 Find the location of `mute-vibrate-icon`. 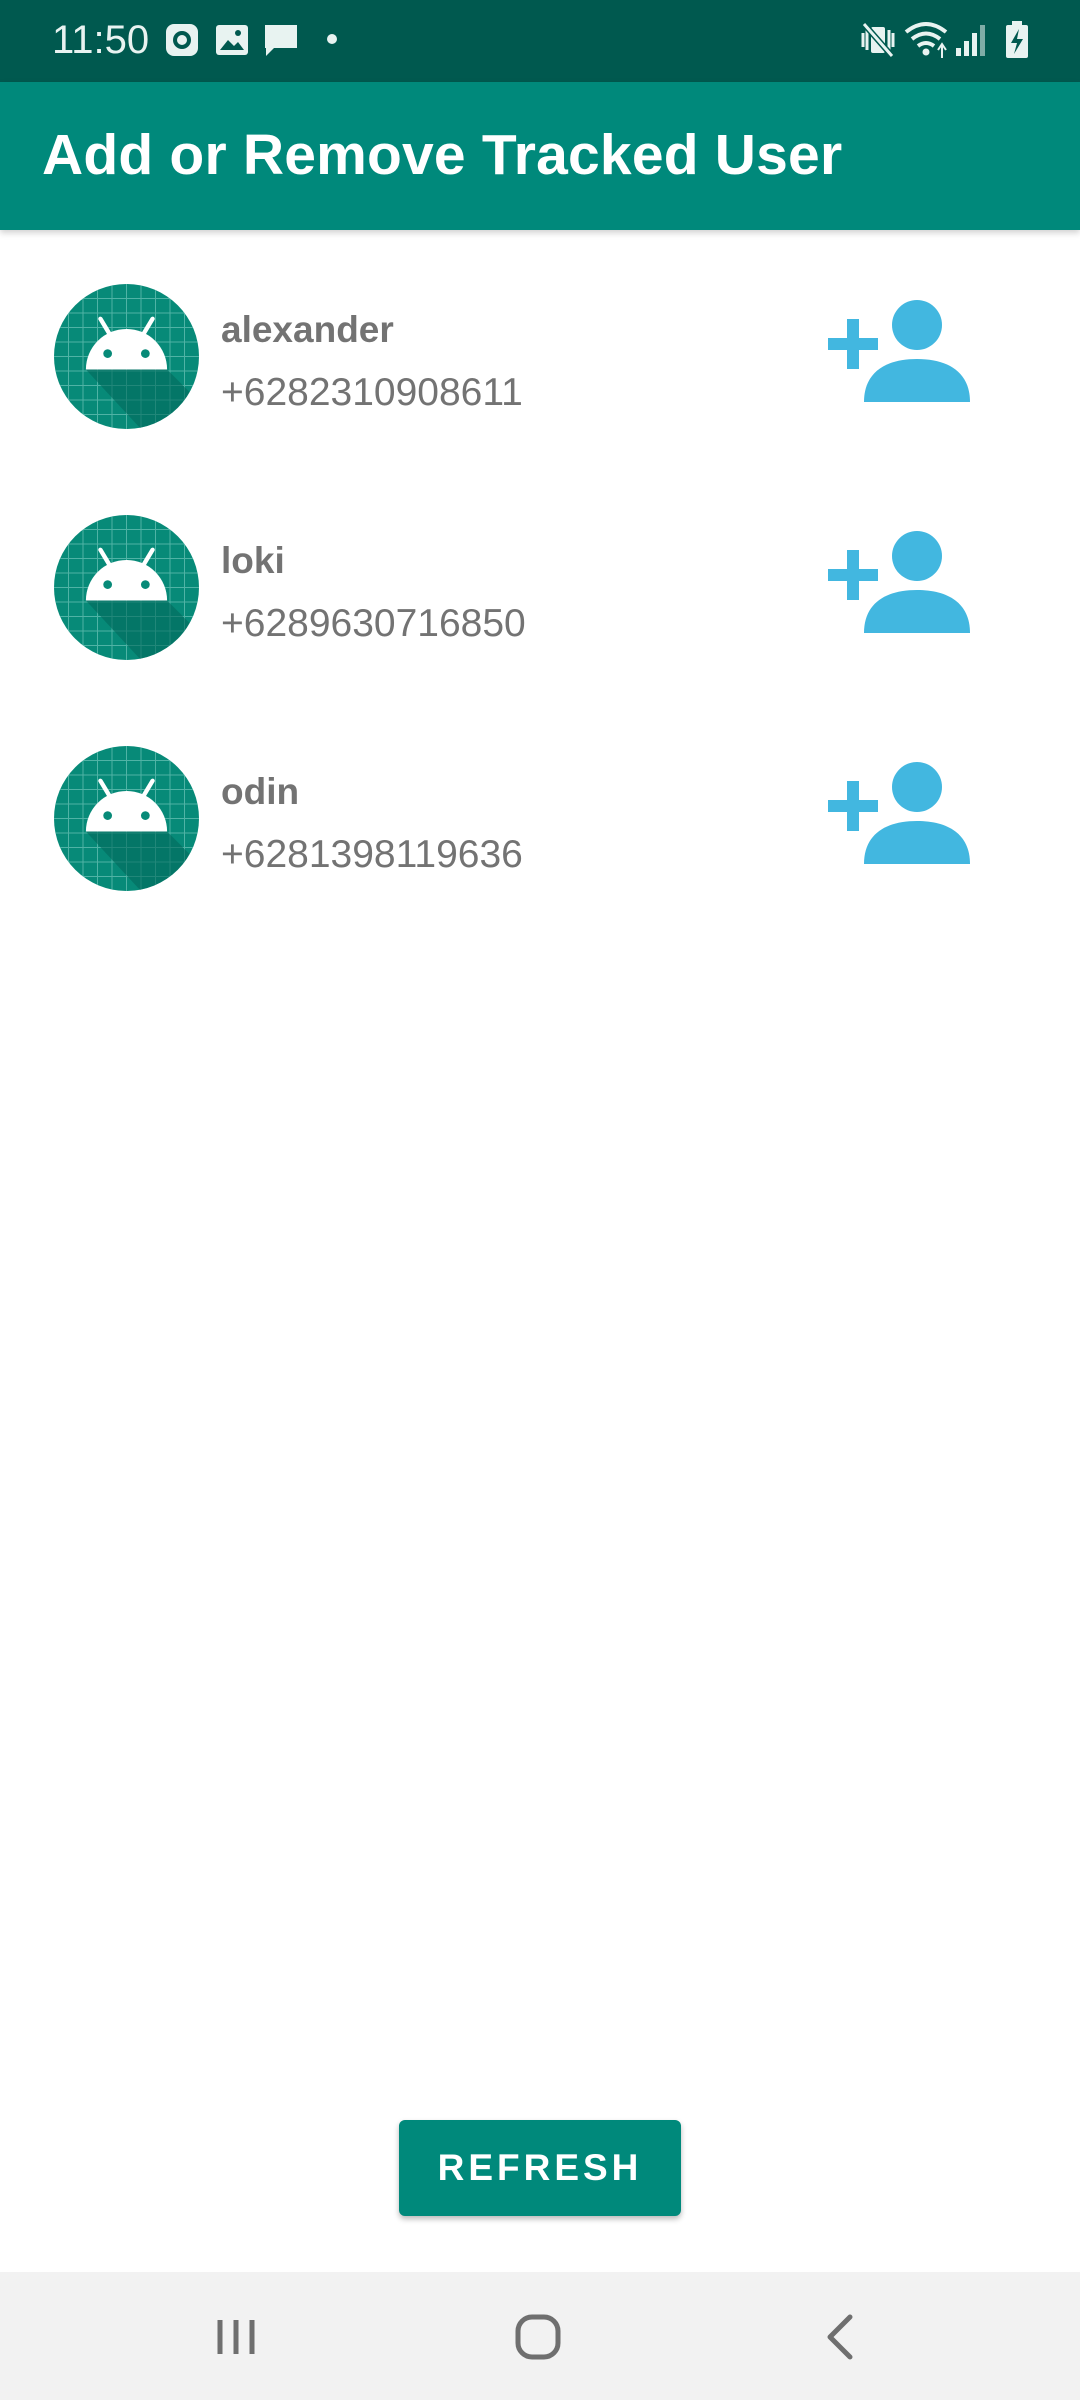

mute-vibrate-icon is located at coordinates (878, 40).